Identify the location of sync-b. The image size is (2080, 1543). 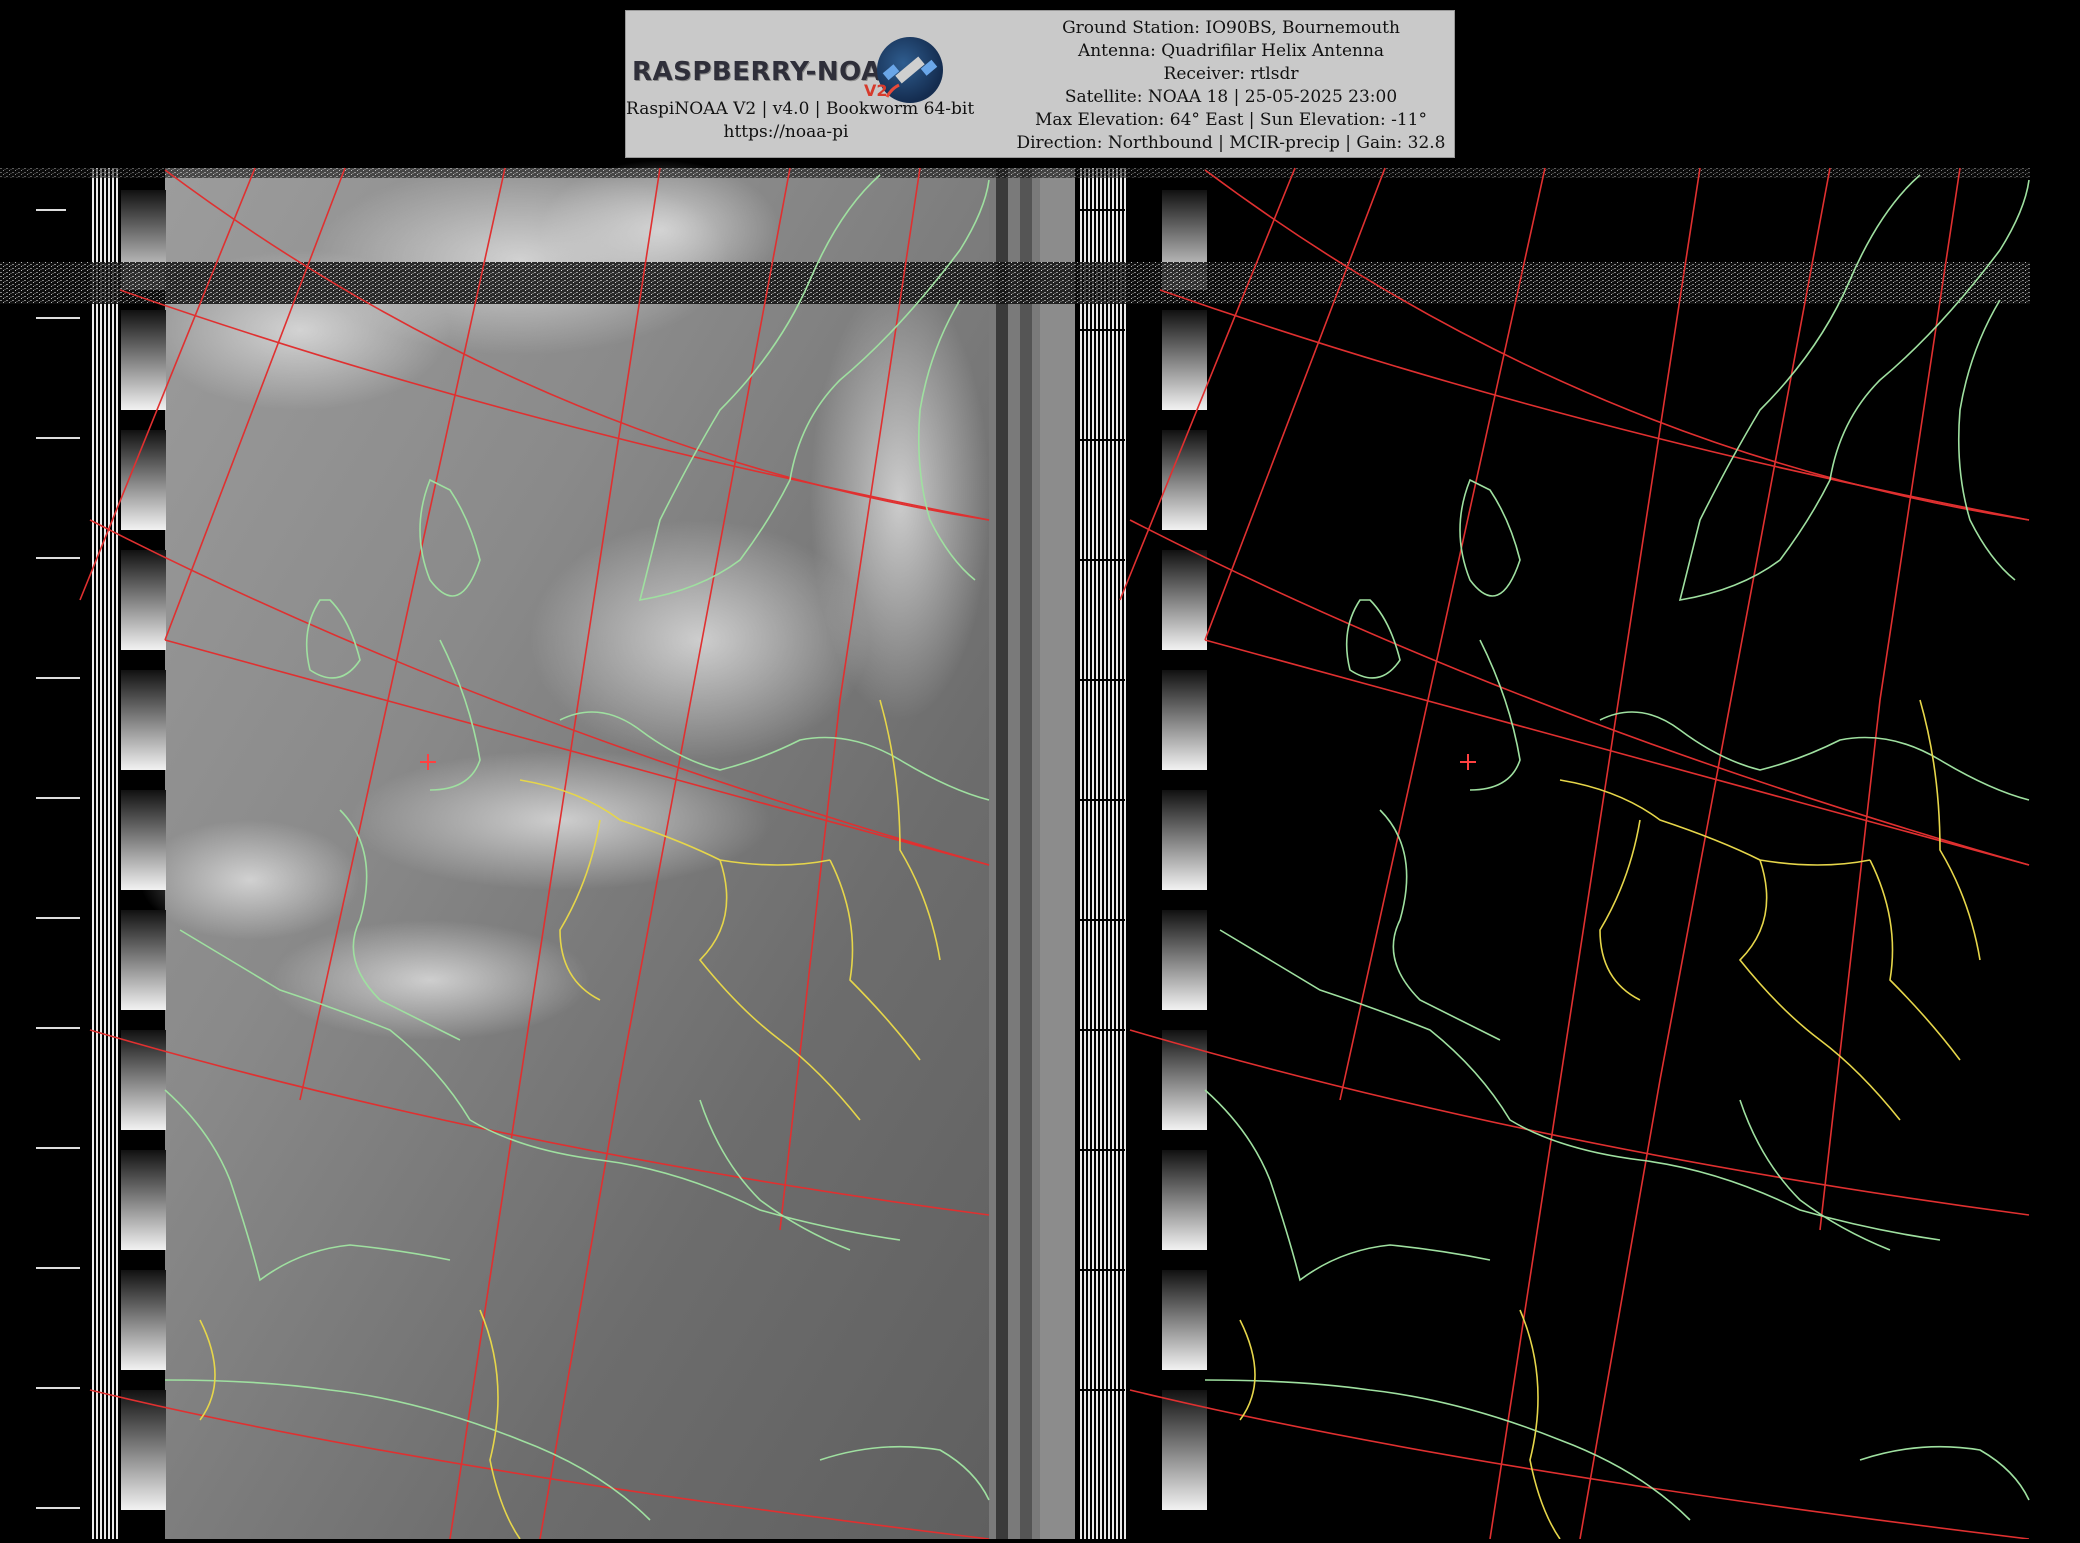
(1103, 853).